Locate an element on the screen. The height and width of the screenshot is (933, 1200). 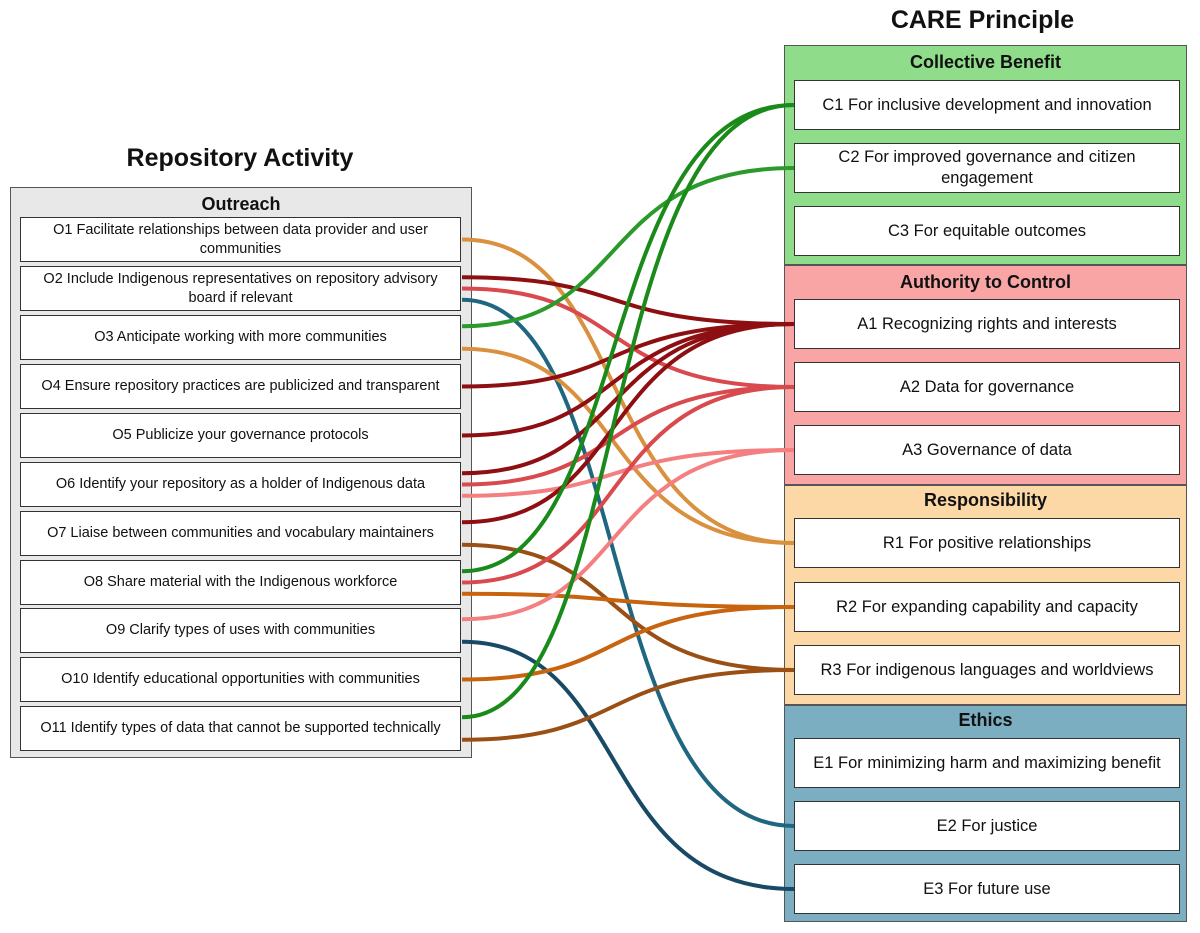
ethics-title: Ethics is located at coordinates (985, 720).